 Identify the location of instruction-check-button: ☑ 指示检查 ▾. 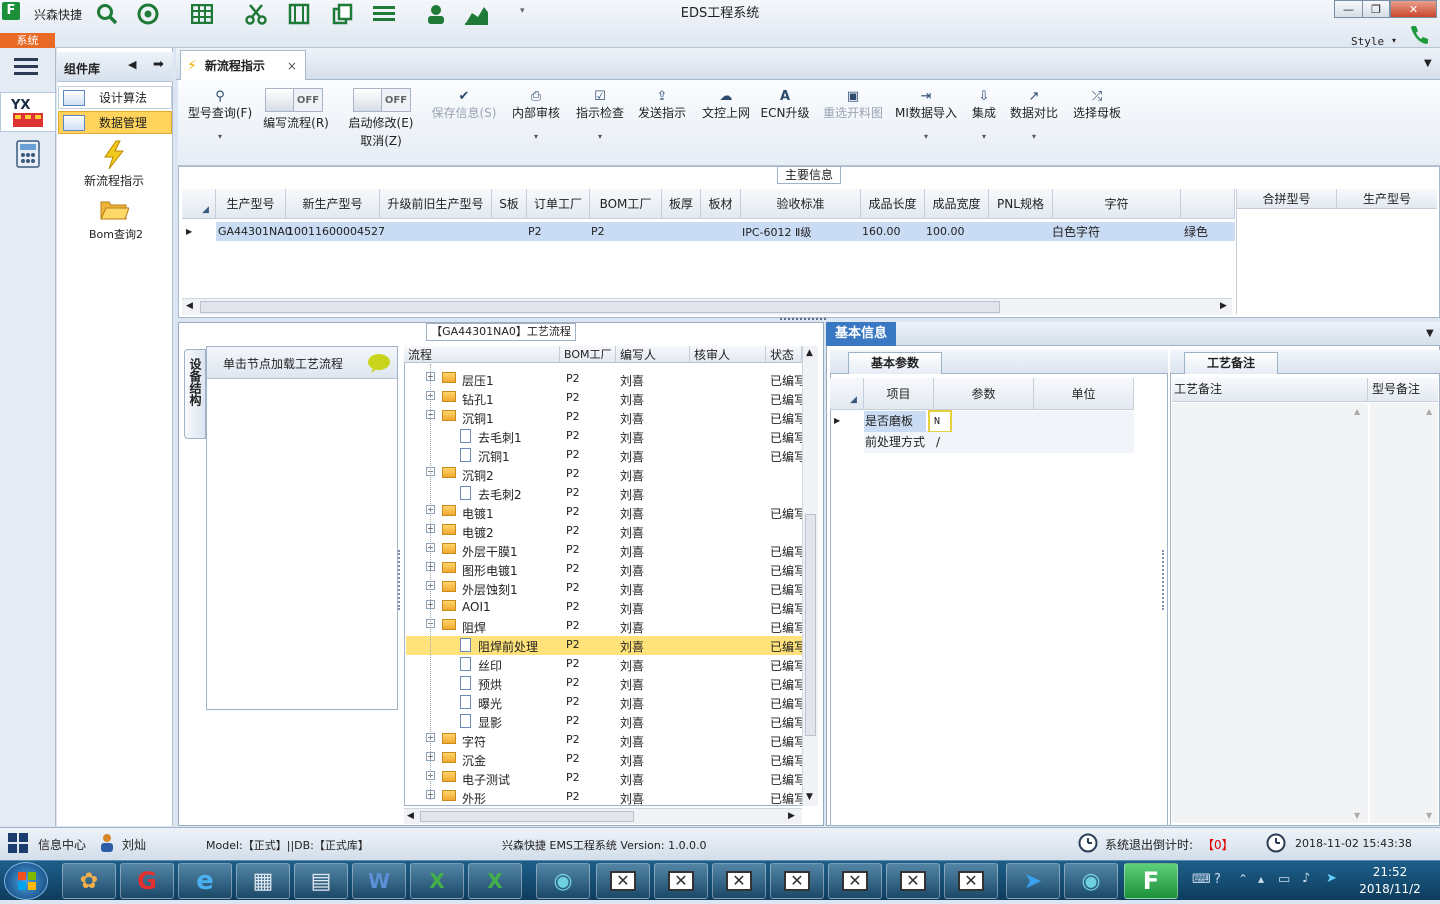
(600, 123).